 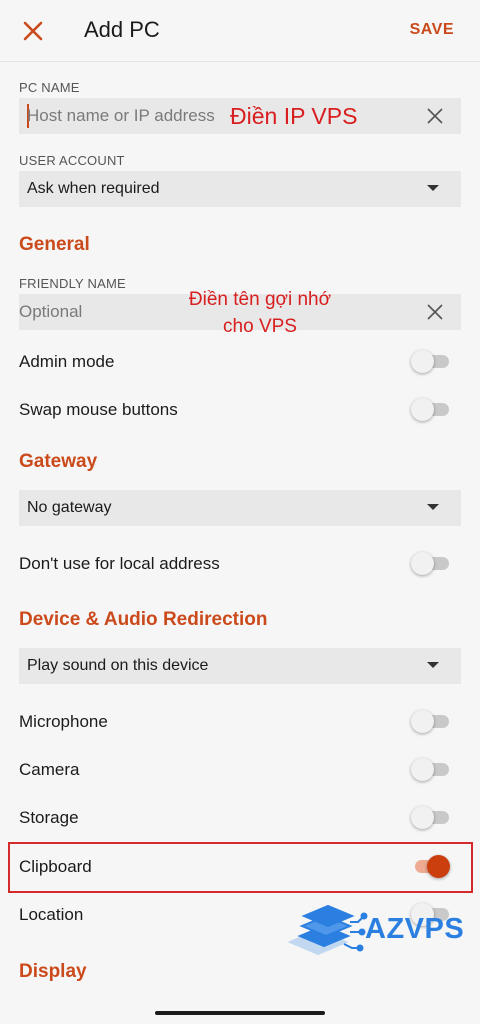 What do you see at coordinates (432, 30) in the screenshot?
I see `save-button: SAVE` at bounding box center [432, 30].